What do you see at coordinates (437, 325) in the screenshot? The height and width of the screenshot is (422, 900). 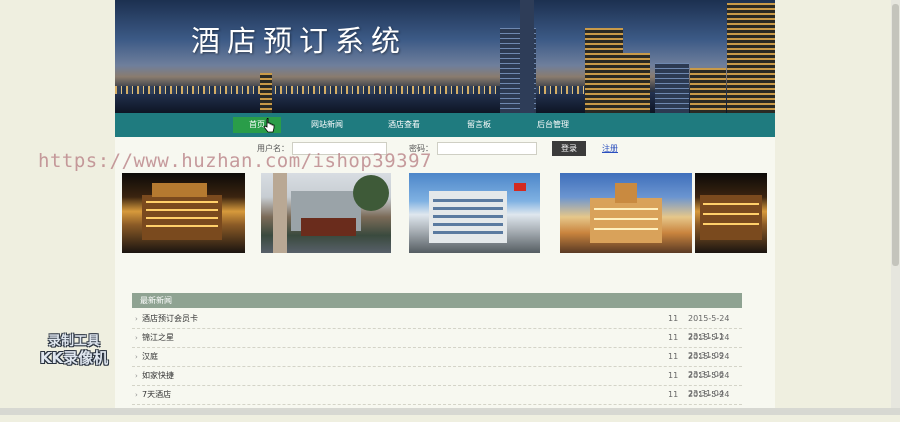 I see `list-item: › 酒店预订会员卡 11 2015-5-24 23:31:11` at bounding box center [437, 325].